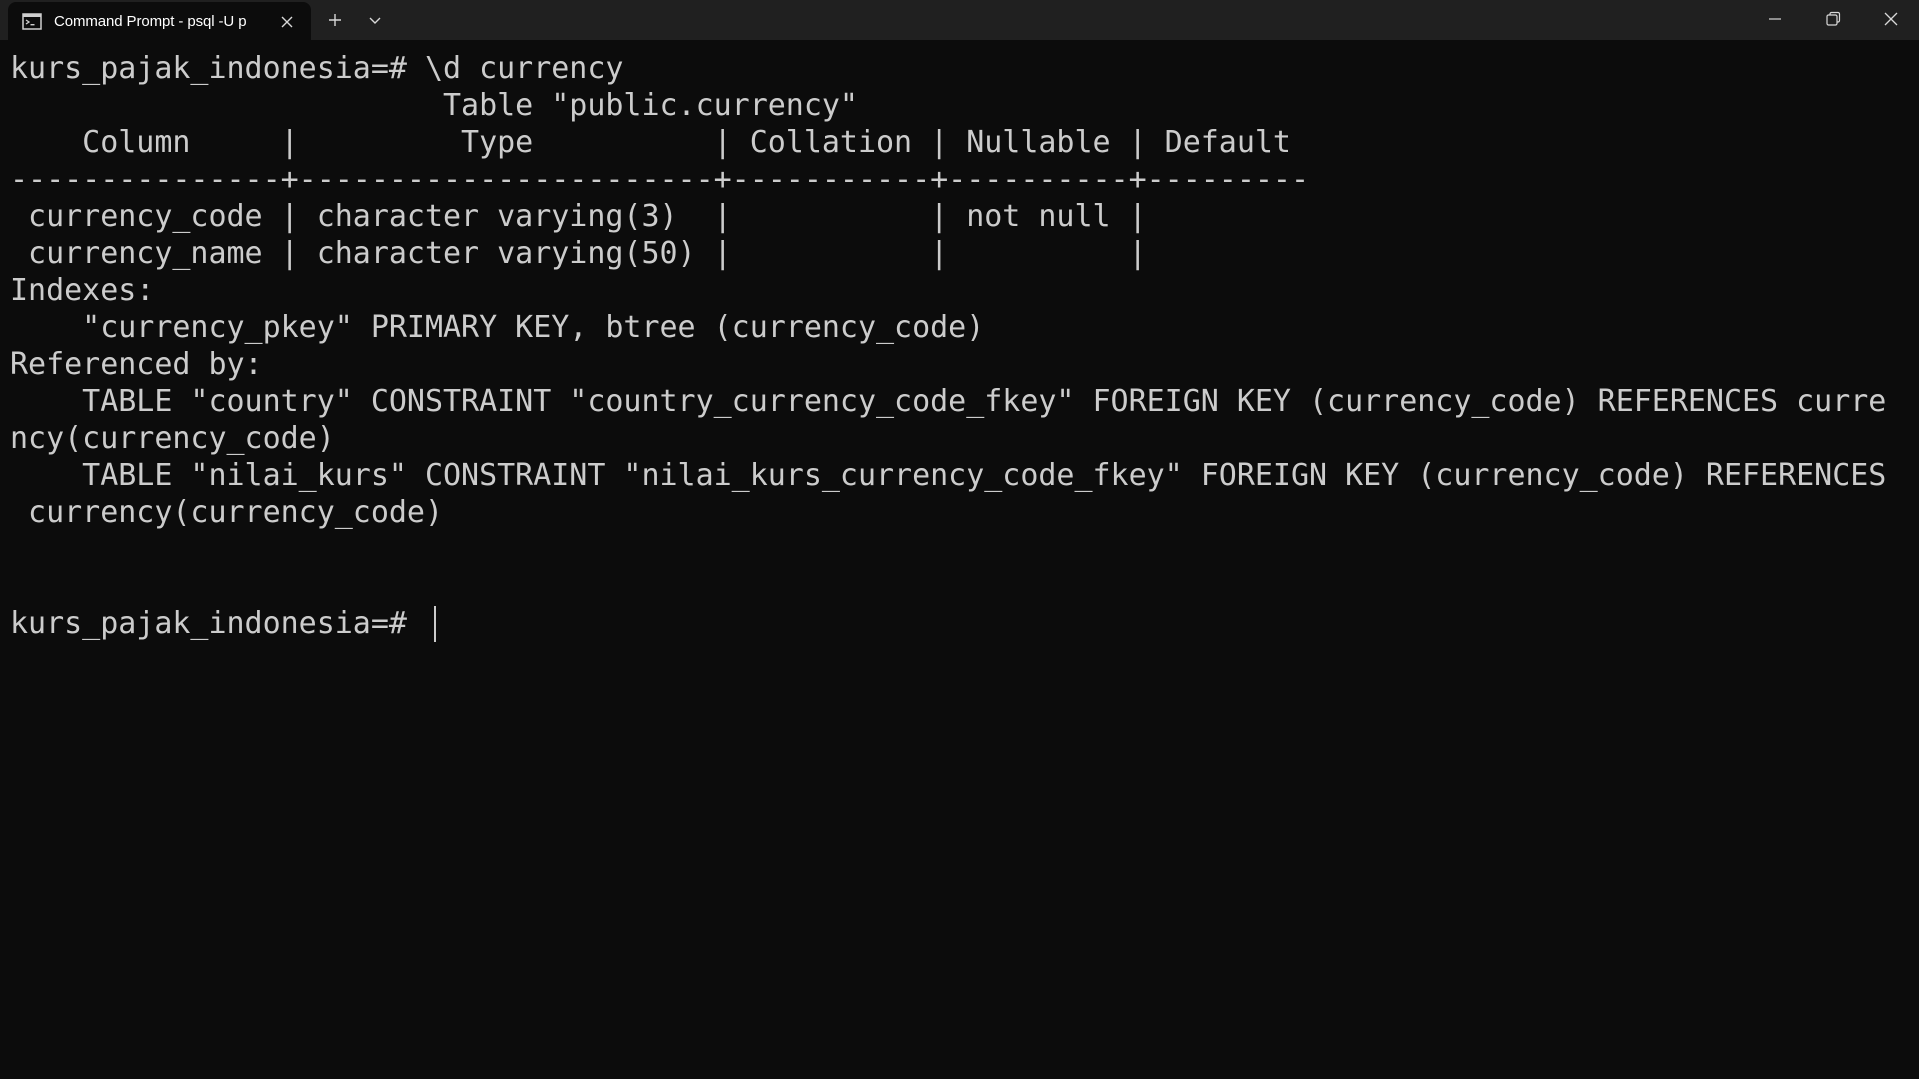 The width and height of the screenshot is (1919, 1079). Describe the element at coordinates (82, 290) in the screenshot. I see `terminal-line: Indexes:` at that location.